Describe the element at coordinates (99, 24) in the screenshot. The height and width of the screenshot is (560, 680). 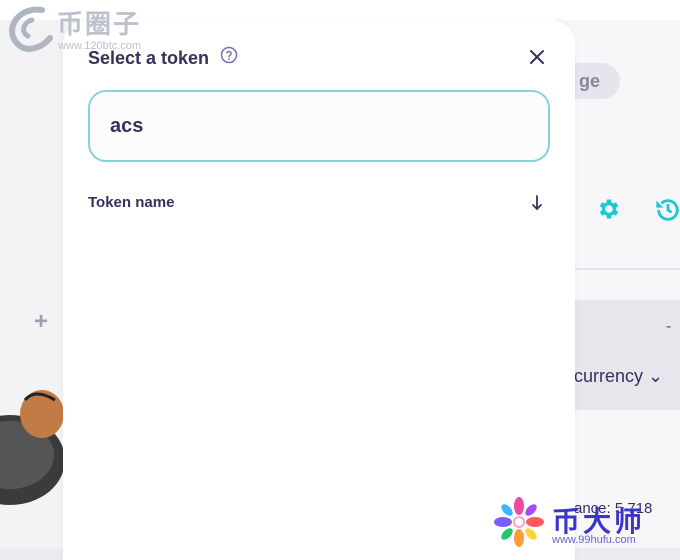
I see `watermark-left-title: 币圈子` at that location.